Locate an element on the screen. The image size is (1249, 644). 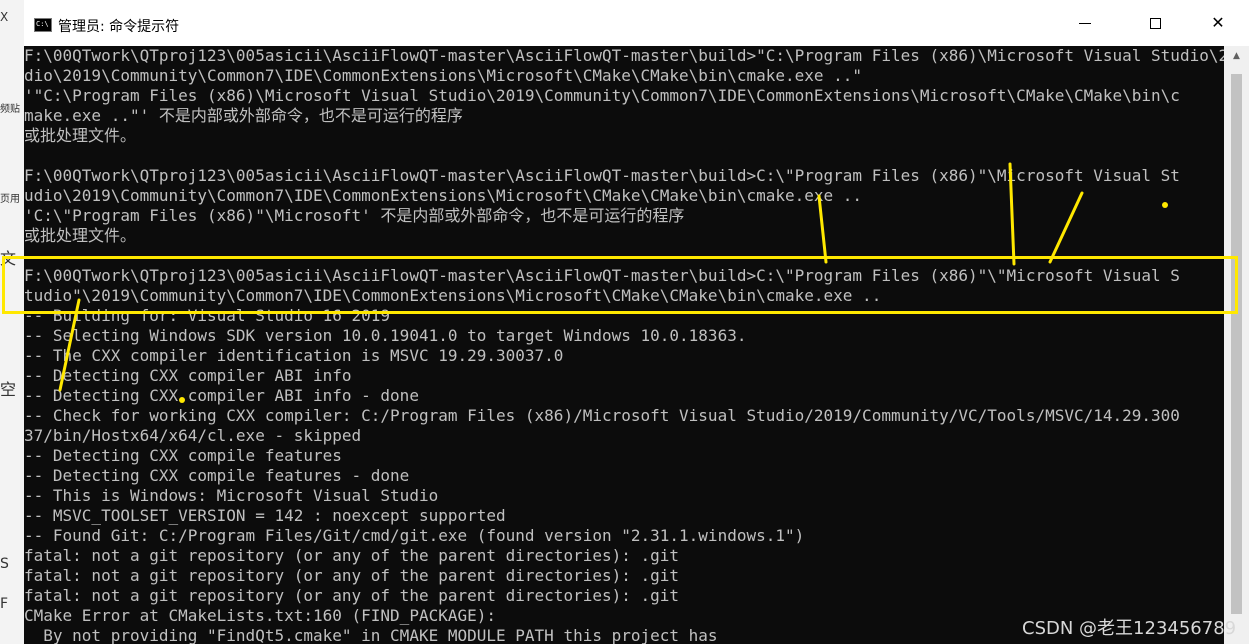
minimize-icon is located at coordinates (1085, 23).